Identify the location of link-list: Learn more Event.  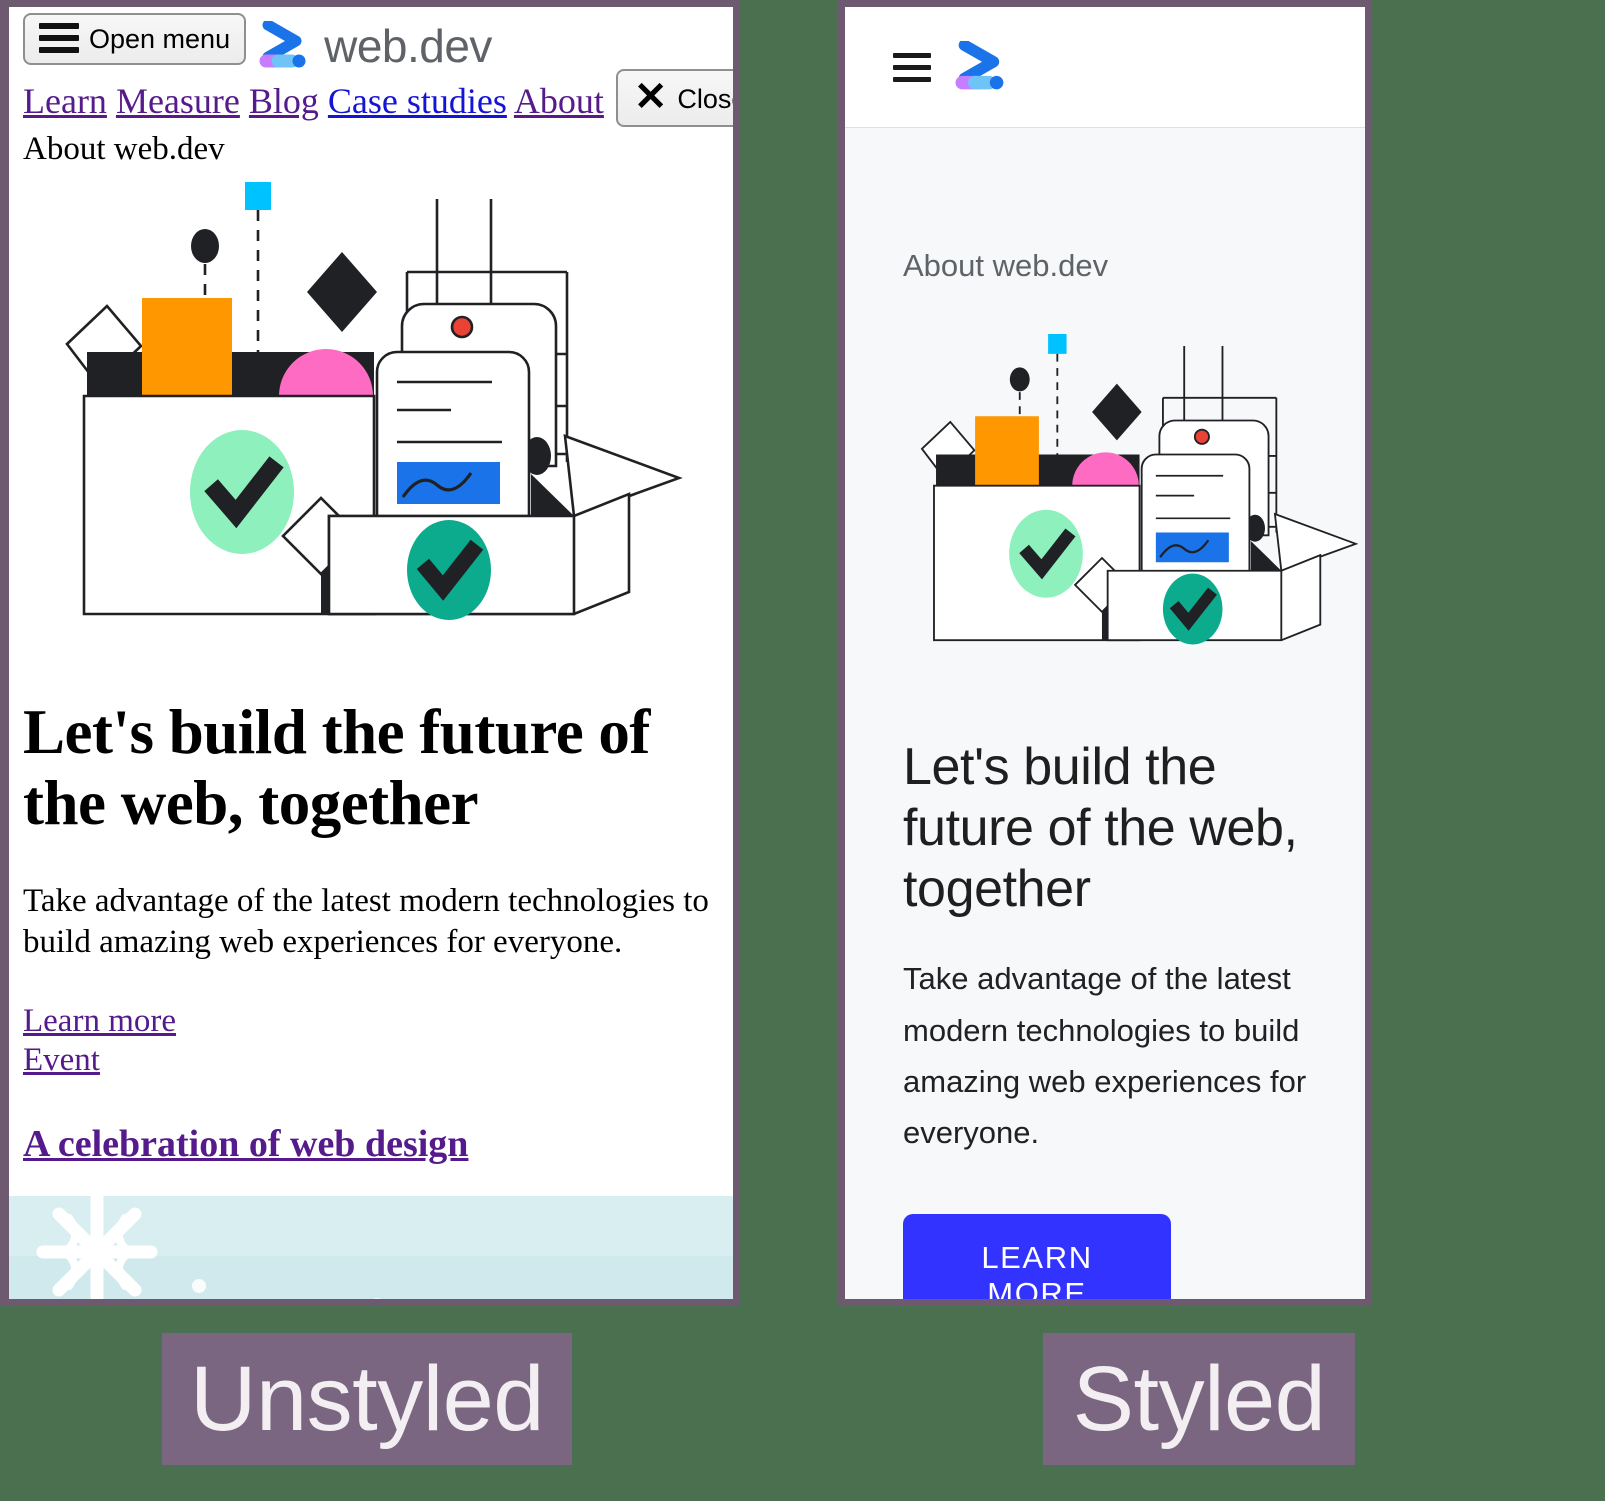
(371, 1041).